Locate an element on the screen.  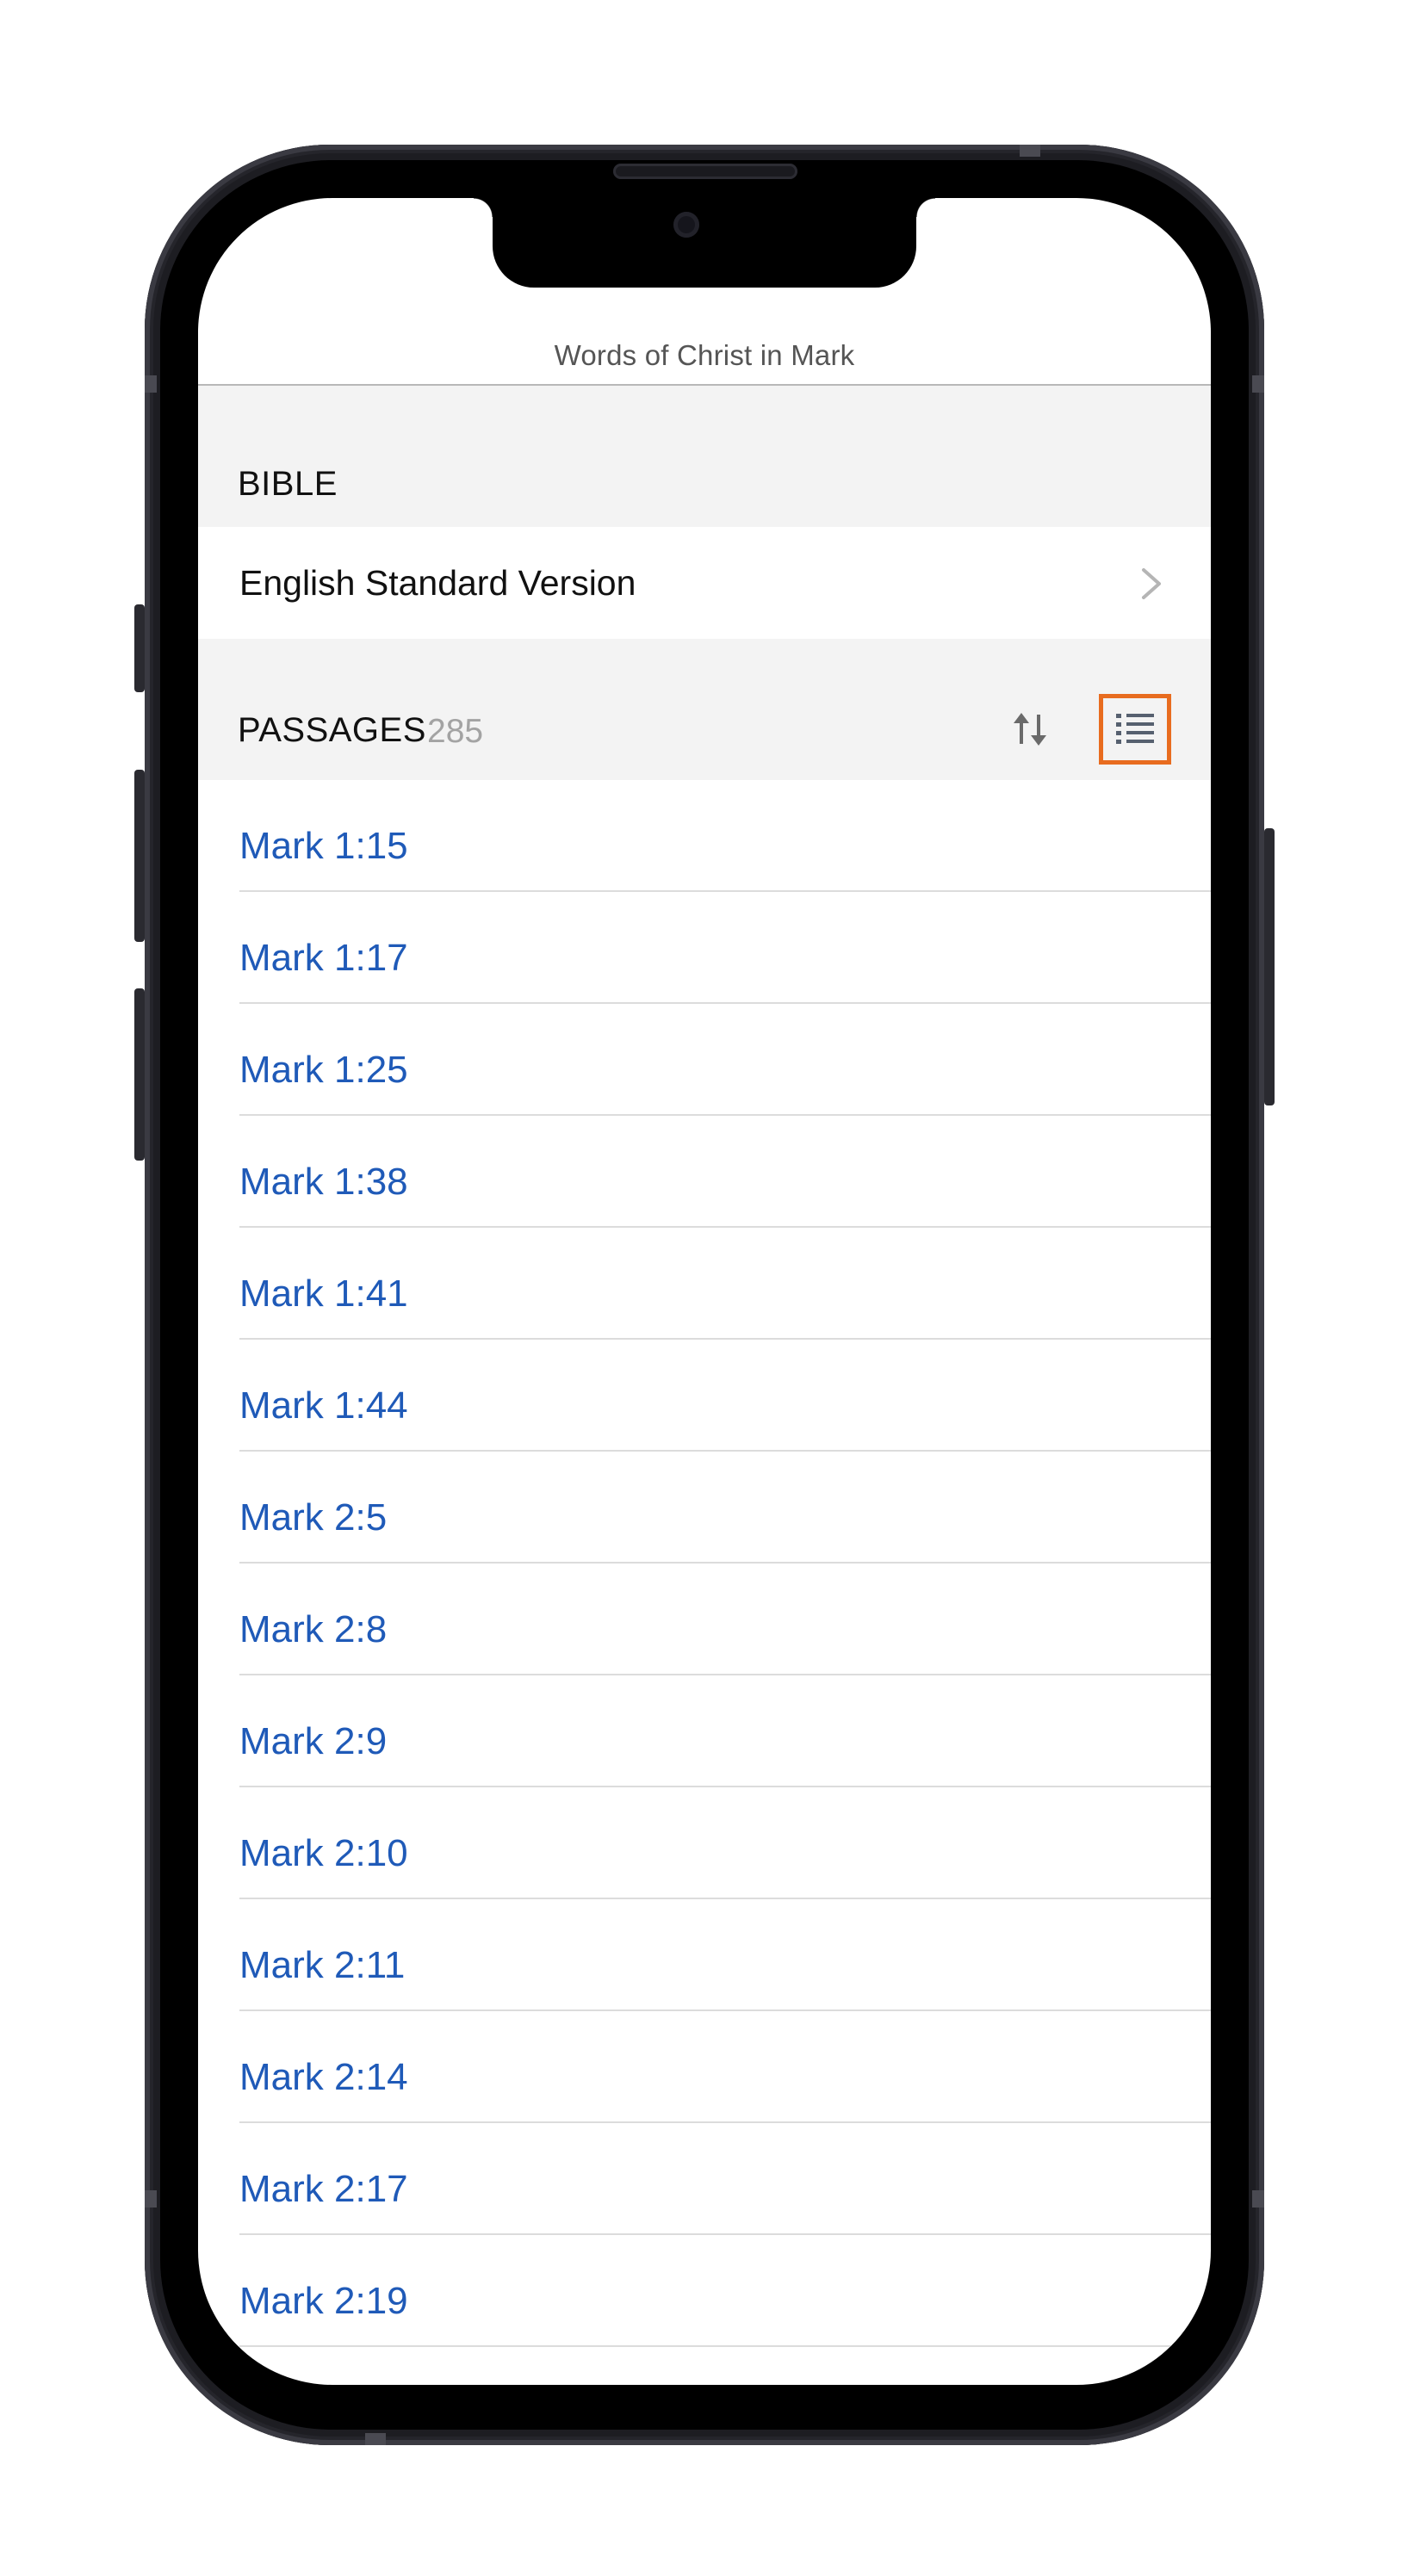
passage-link: Mark 1:41 is located at coordinates (324, 1294).